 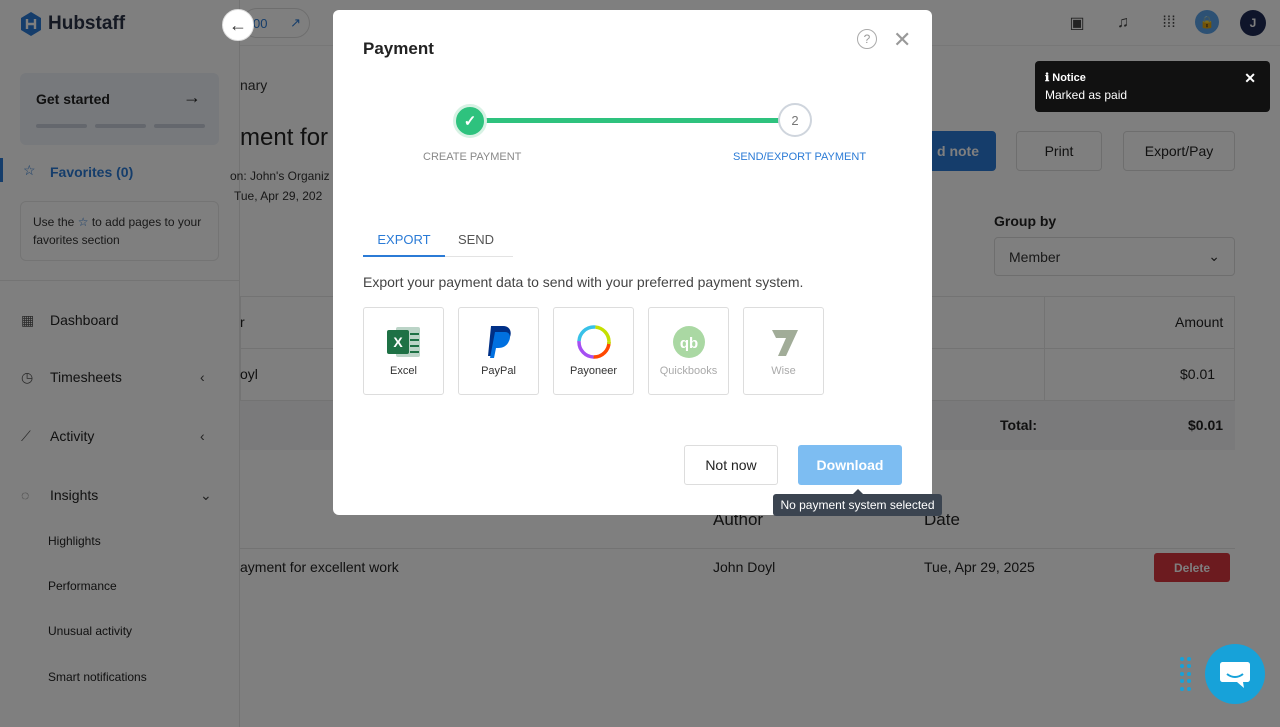 I want to click on arrow-left-icon: ←, so click(x=238, y=24).